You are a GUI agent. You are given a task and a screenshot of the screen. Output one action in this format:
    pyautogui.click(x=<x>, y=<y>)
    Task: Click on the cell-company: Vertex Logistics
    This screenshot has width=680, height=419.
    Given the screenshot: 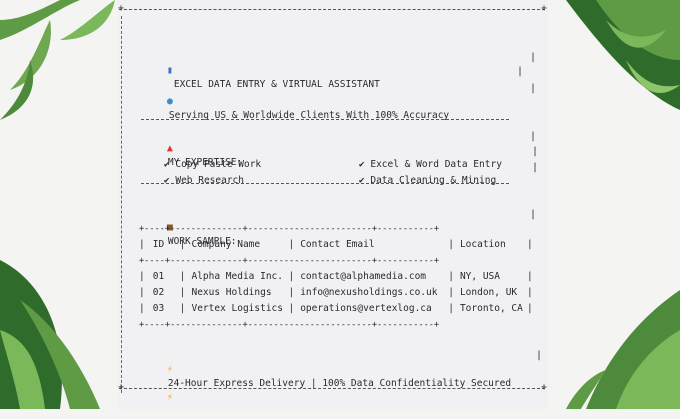 What is the action you would take?
    pyautogui.click(x=237, y=308)
    